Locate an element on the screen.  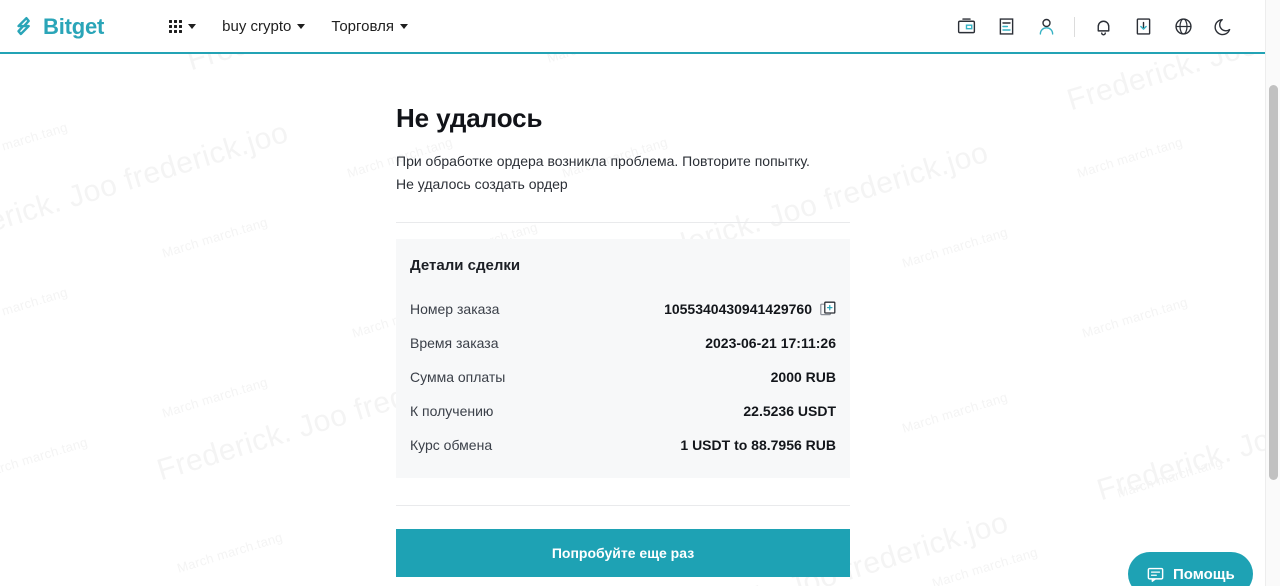
row-value: 22.5236 USDT is located at coordinates (789, 411).